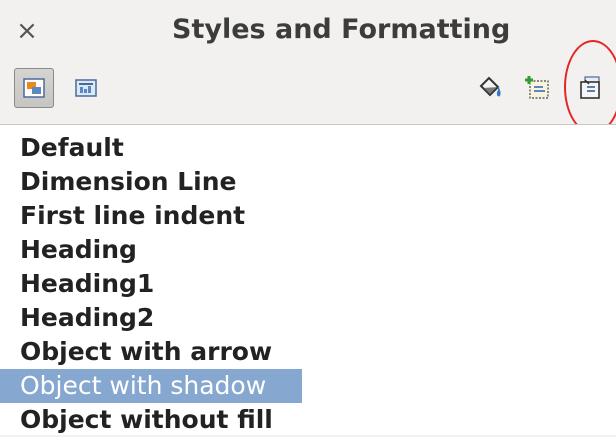  What do you see at coordinates (308, 216) in the screenshot?
I see `list-item: First line indent` at bounding box center [308, 216].